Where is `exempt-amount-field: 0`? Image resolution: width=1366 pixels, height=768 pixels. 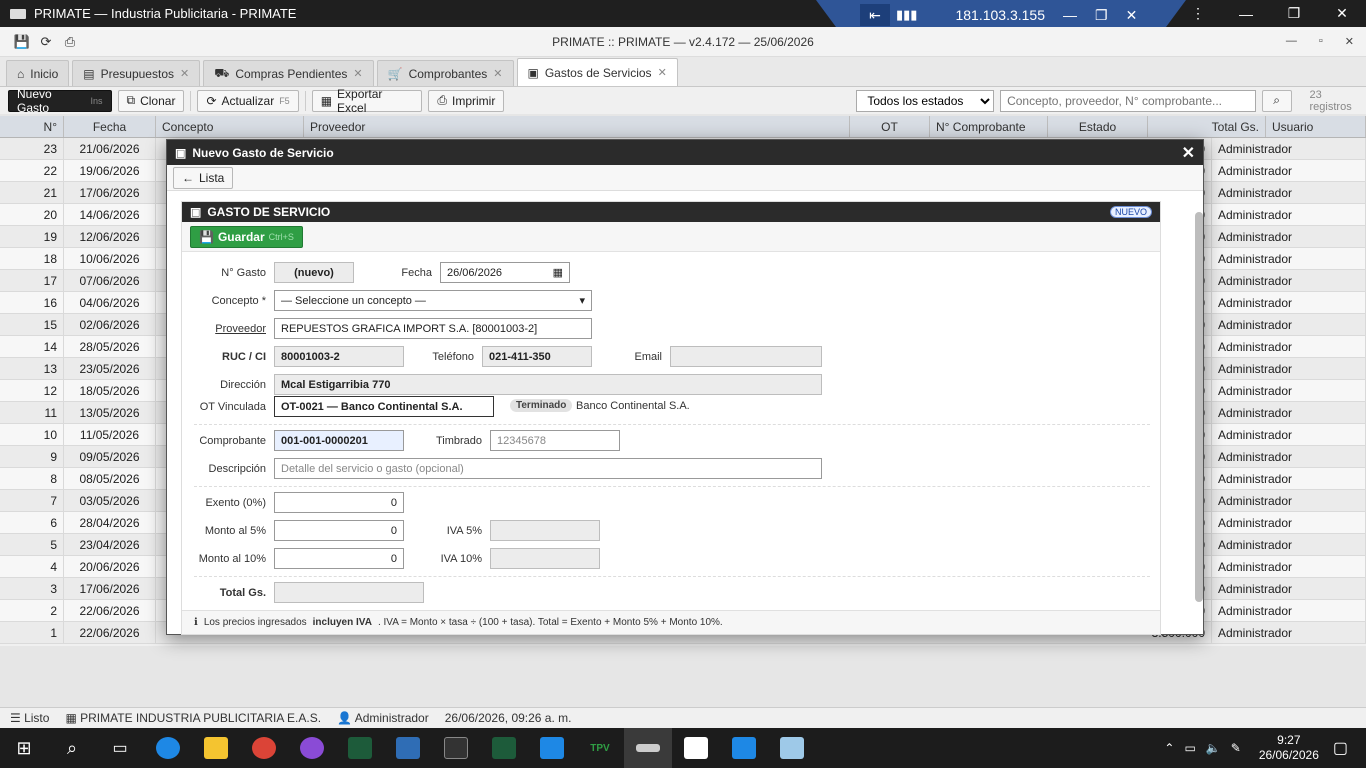
exempt-amount-field: 0 is located at coordinates (339, 502).